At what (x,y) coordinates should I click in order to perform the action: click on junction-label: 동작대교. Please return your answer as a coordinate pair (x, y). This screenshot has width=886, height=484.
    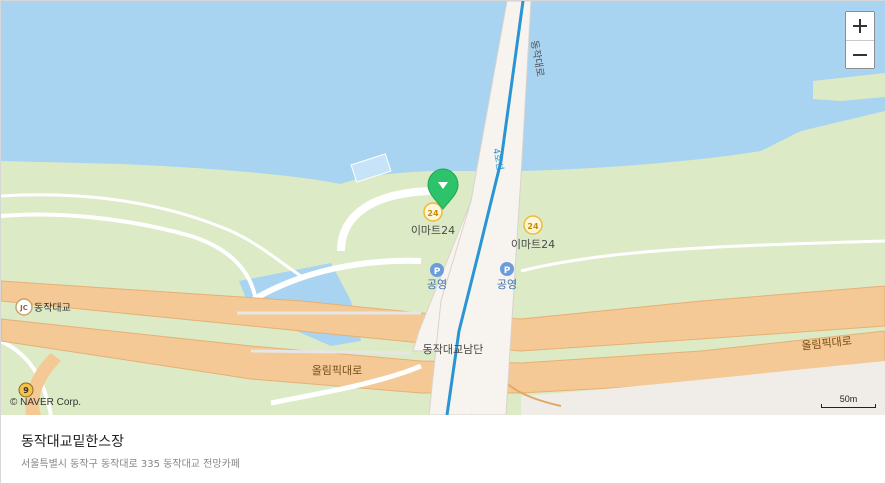
    Looking at the image, I should click on (52, 308).